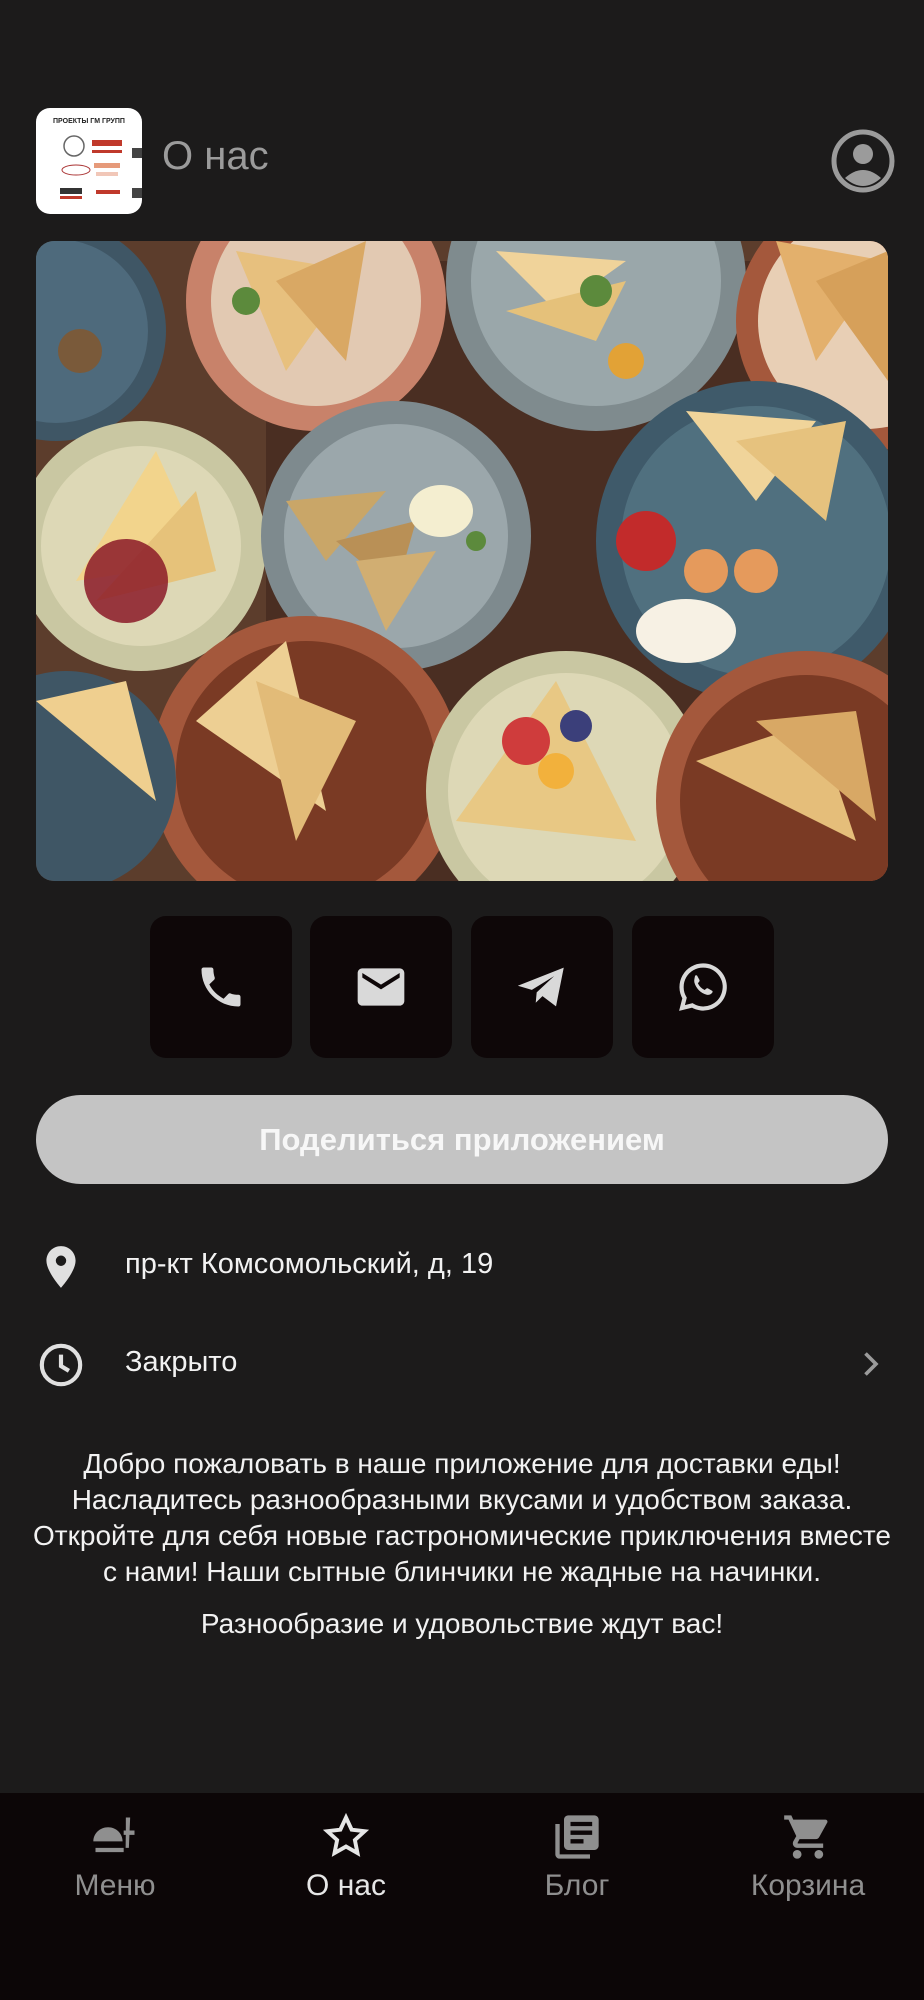 This screenshot has width=924, height=2000. What do you see at coordinates (215, 156) in the screenshot?
I see `page-title: О нас` at bounding box center [215, 156].